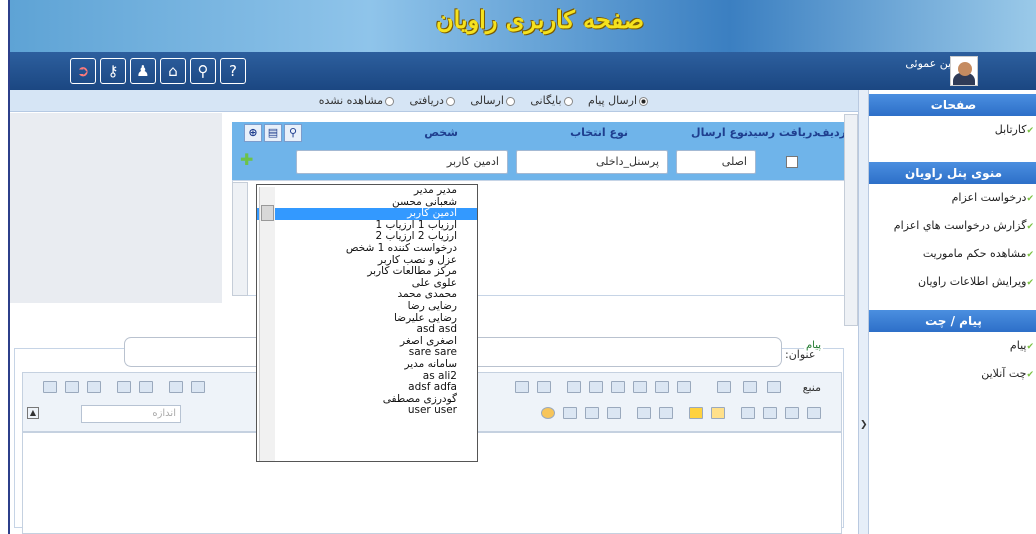 The width and height of the screenshot is (1036, 534). Describe the element at coordinates (198, 387) in the screenshot. I see `numbered-list-icon` at that location.